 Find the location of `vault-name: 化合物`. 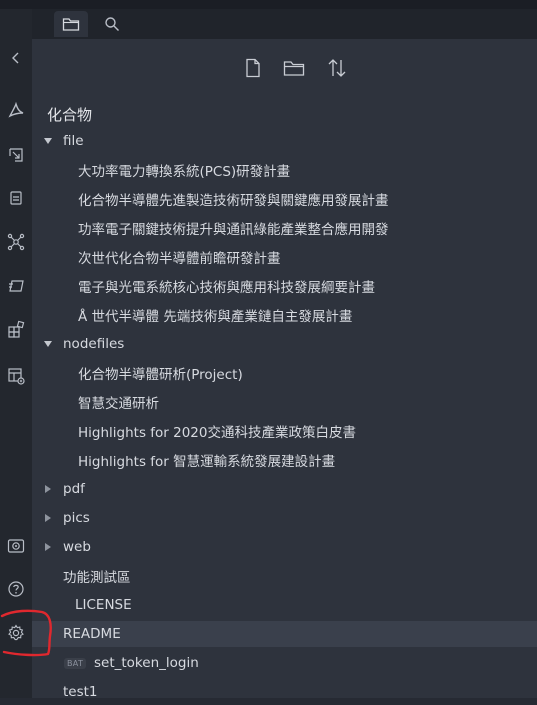

vault-name: 化合物 is located at coordinates (70, 115).